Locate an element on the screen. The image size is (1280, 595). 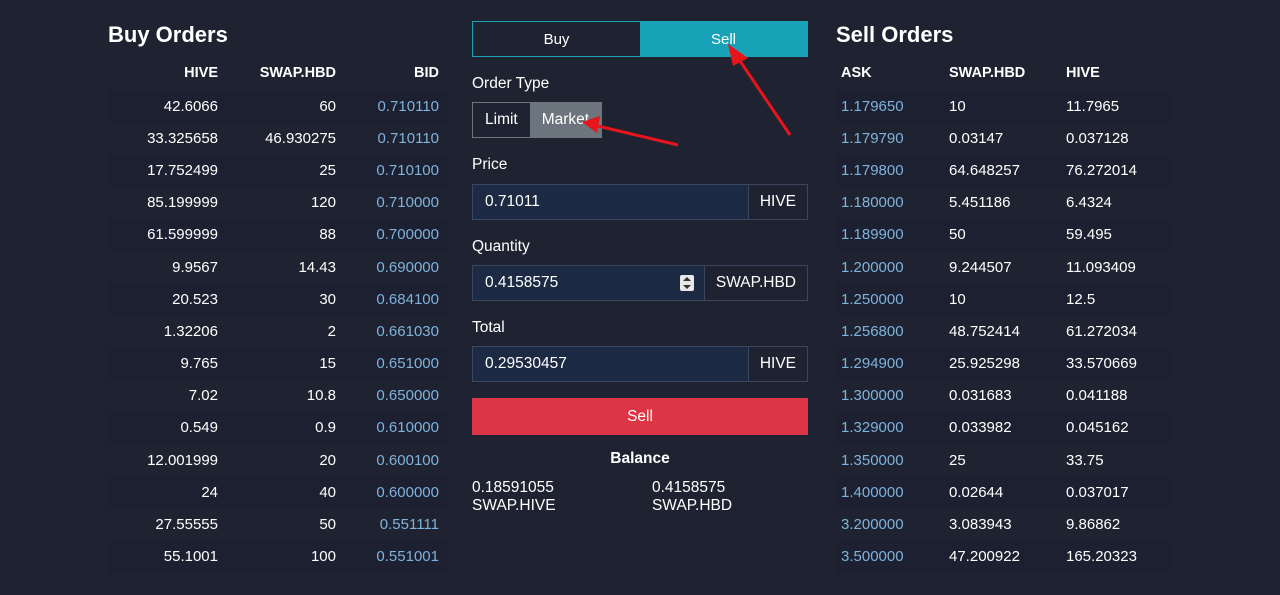
table-header-row: ASK SWAP.HBD HIVE is located at coordinates (1003, 73).